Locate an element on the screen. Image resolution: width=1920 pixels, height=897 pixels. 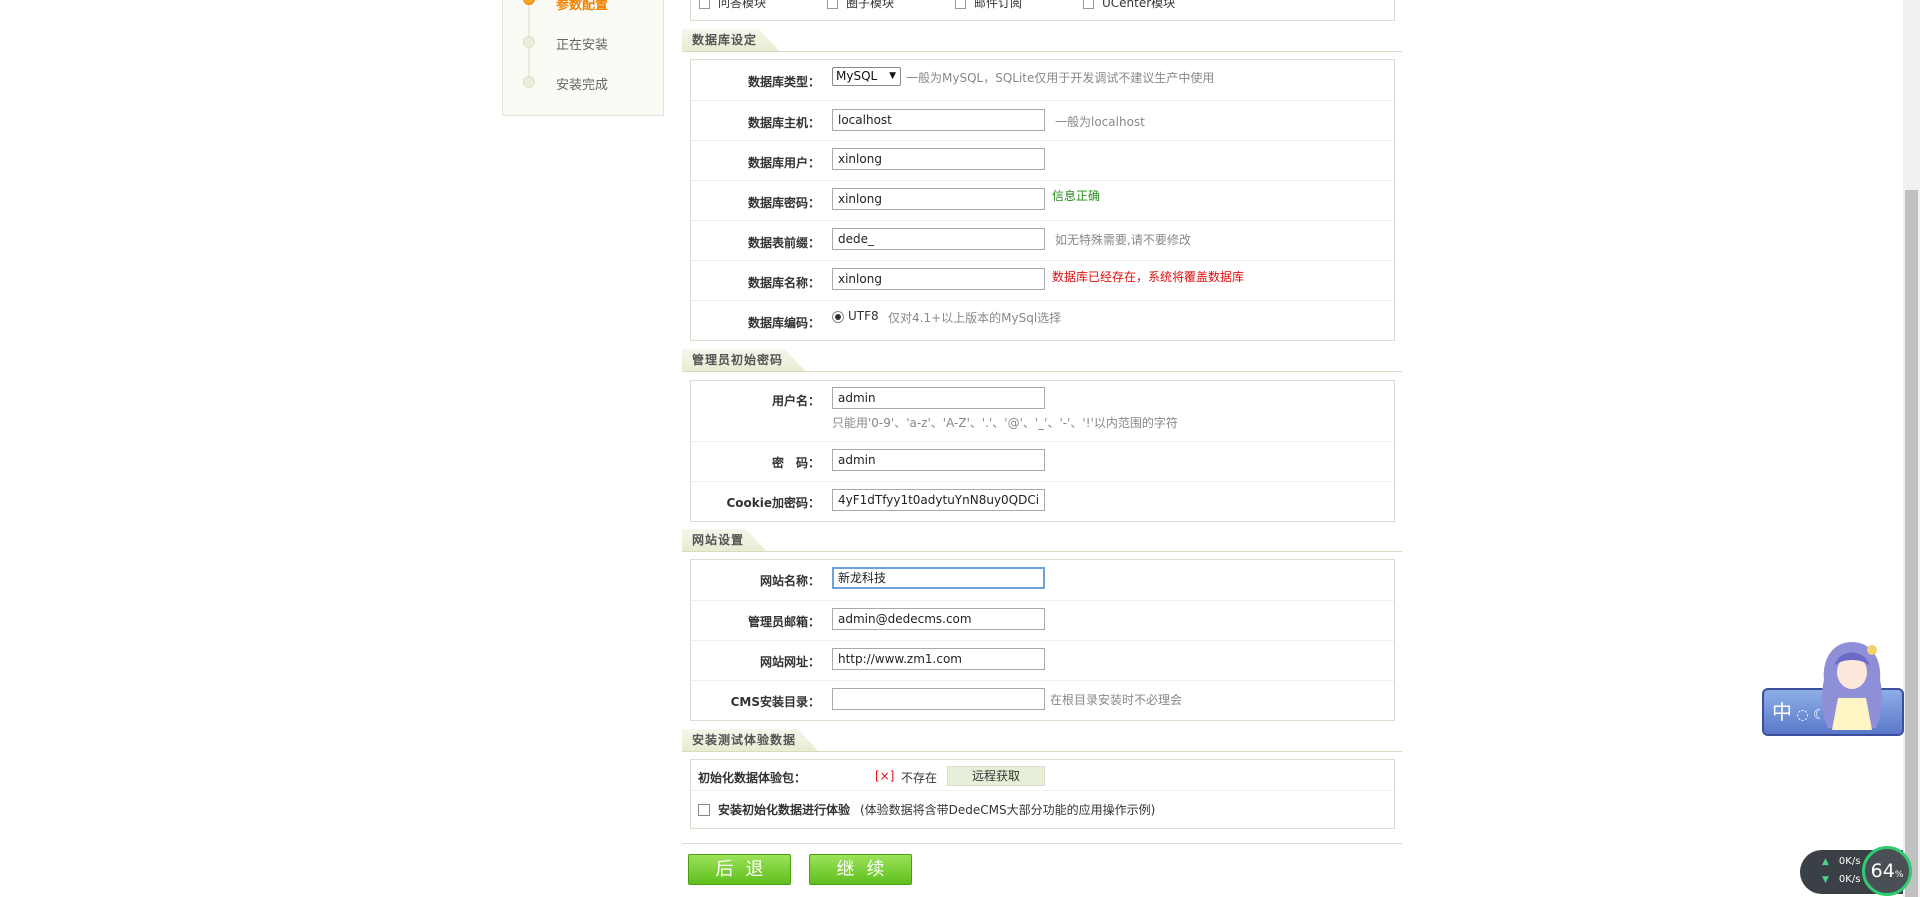
form-row: 数据库编码： UTF8 仅对4.1+以上版本的MySql选择 is located at coordinates (1042, 320).